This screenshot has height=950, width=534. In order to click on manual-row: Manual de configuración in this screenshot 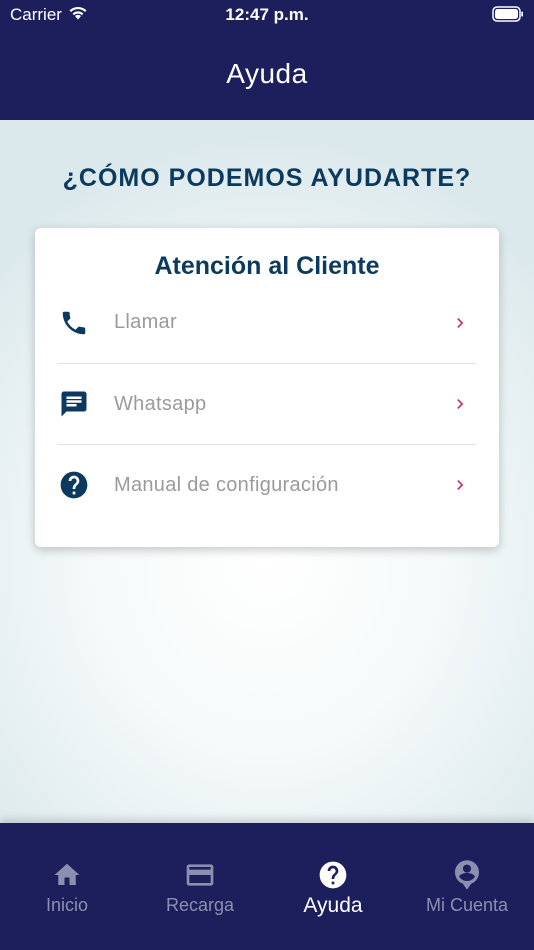, I will do `click(267, 484)`.